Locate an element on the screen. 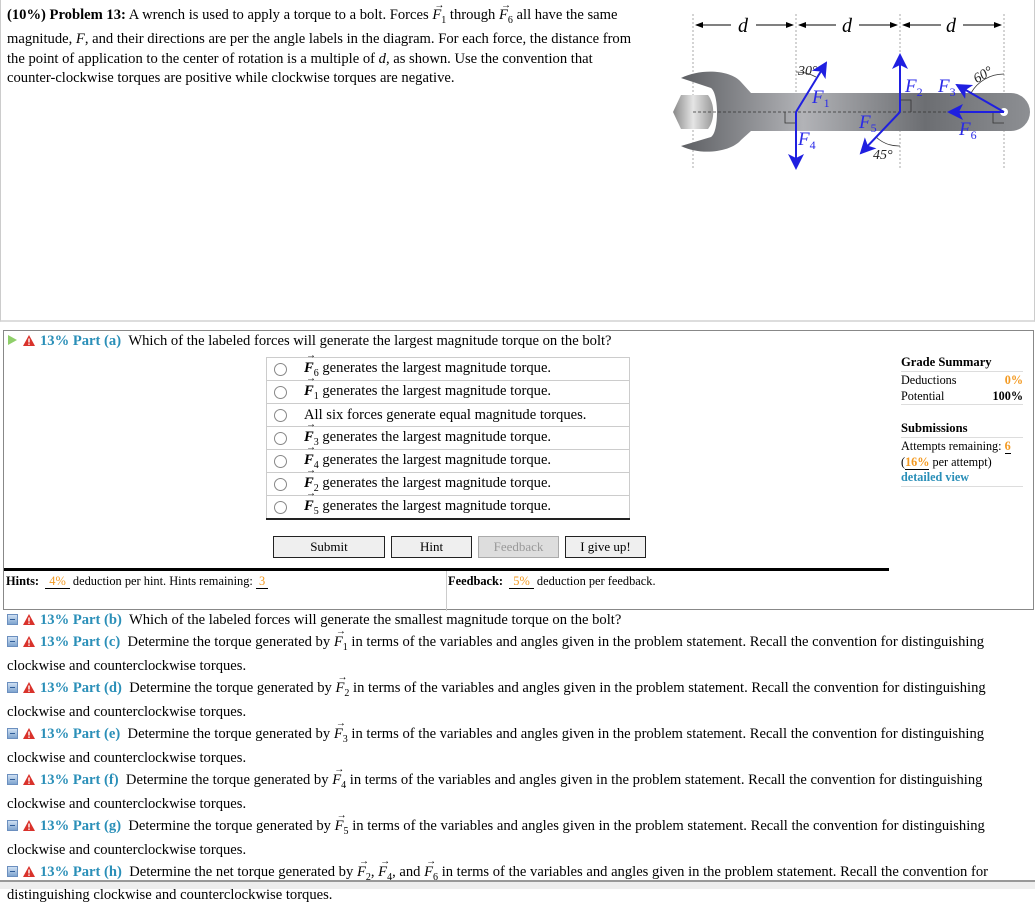 Image resolution: width=1035 pixels, height=908 pixels. hint-button: Hint is located at coordinates (431, 547).